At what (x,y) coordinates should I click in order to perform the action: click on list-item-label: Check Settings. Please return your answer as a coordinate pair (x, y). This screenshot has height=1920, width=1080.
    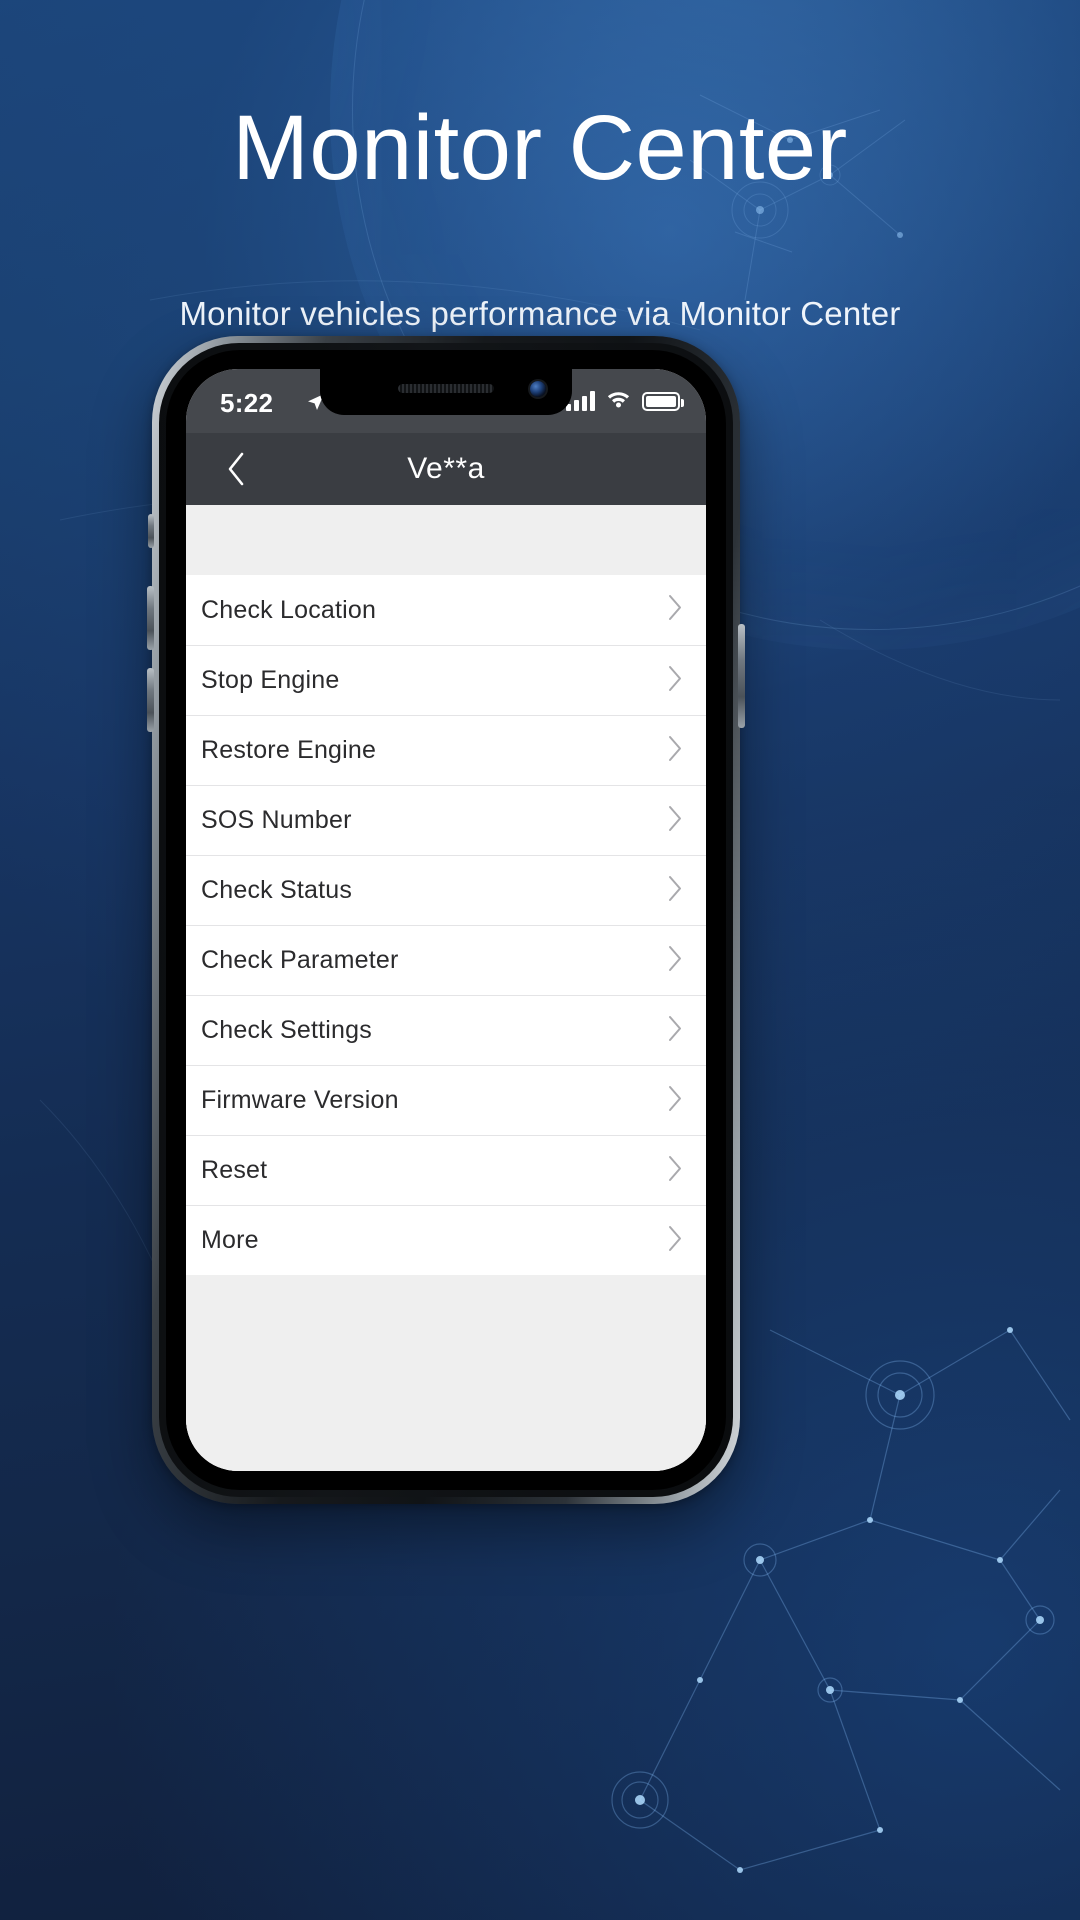
    Looking at the image, I should click on (286, 1030).